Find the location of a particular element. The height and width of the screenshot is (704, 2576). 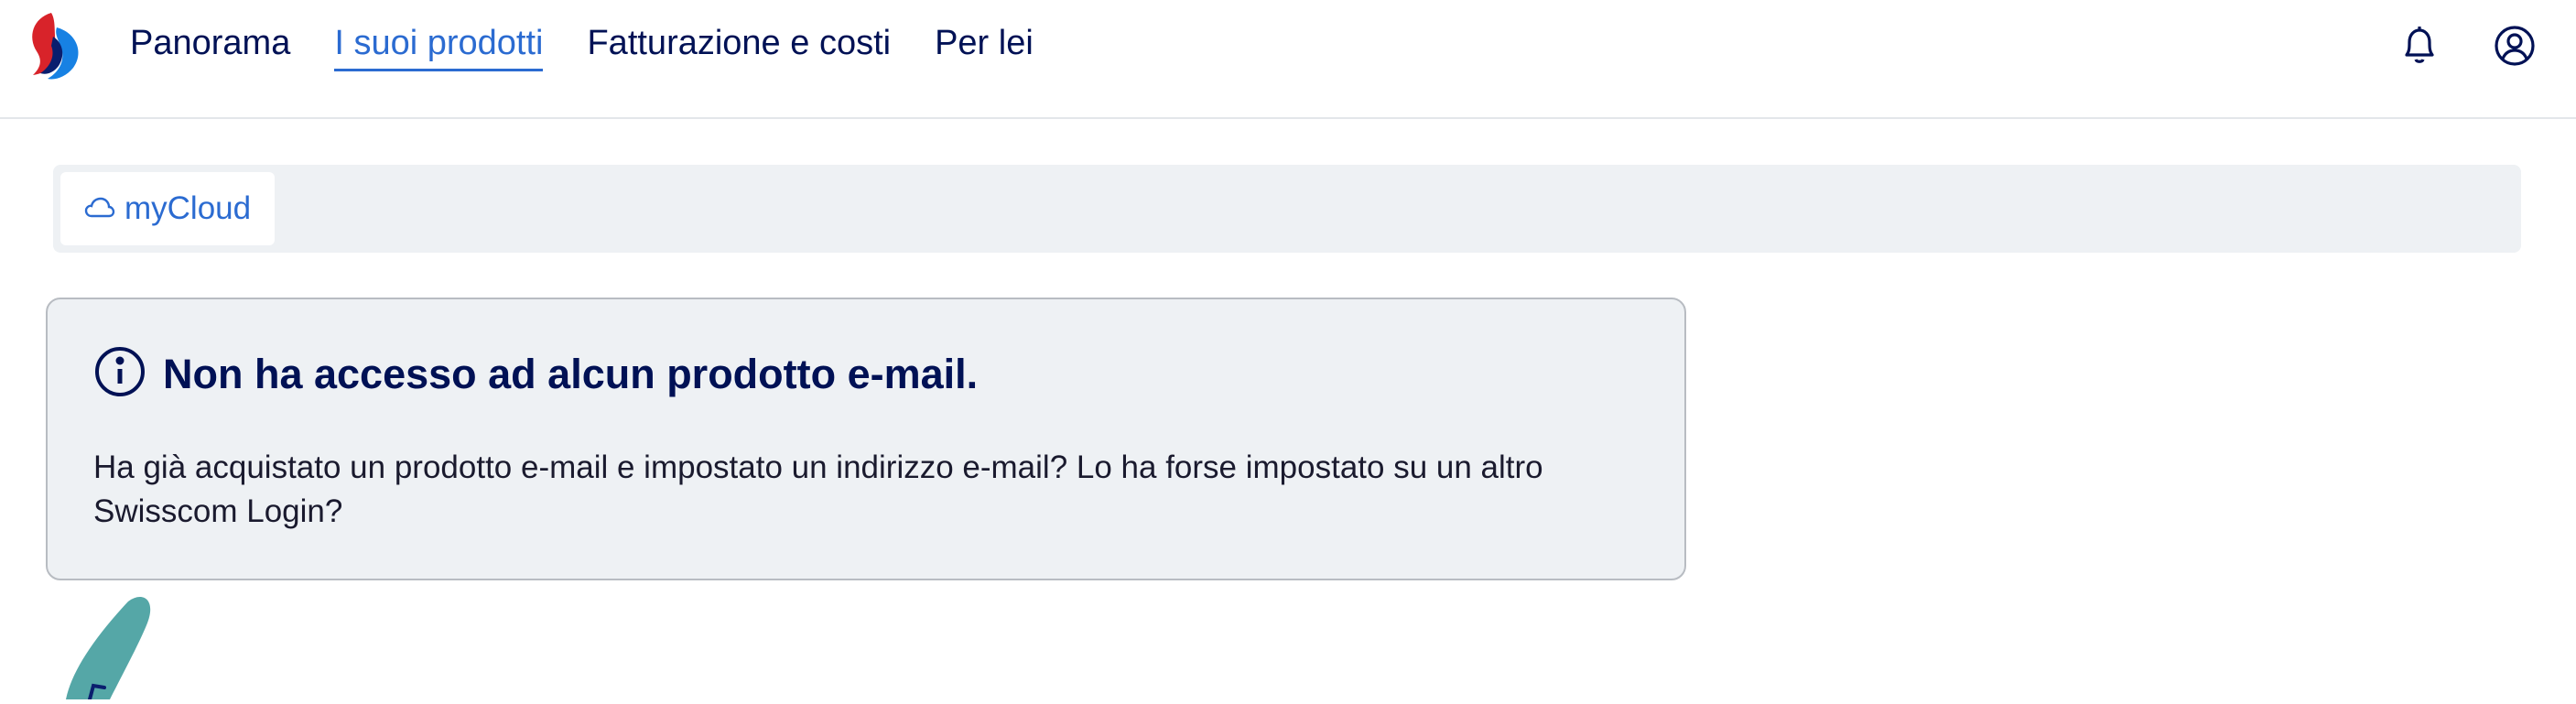

tab-mycloud-label: myCloud is located at coordinates (188, 208).